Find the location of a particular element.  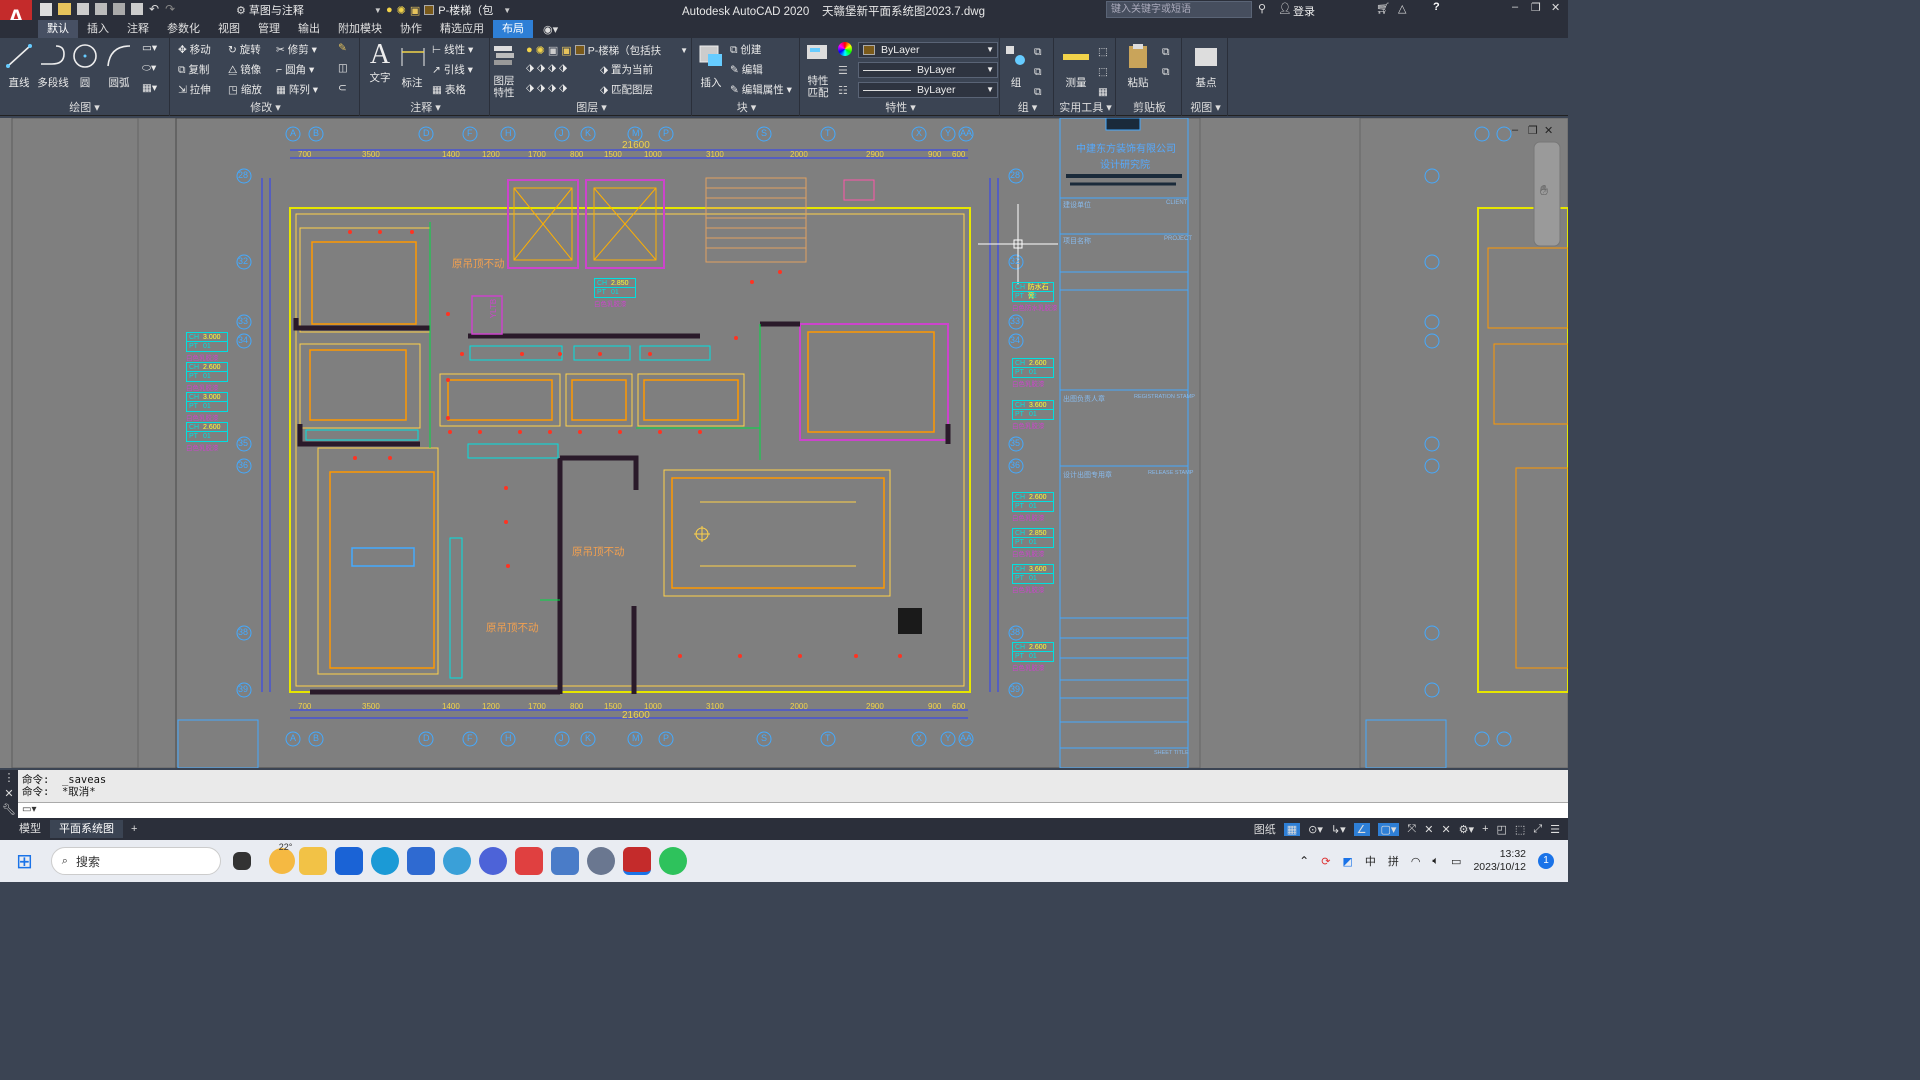

insert-block-button: 插入 is located at coordinates (711, 66).